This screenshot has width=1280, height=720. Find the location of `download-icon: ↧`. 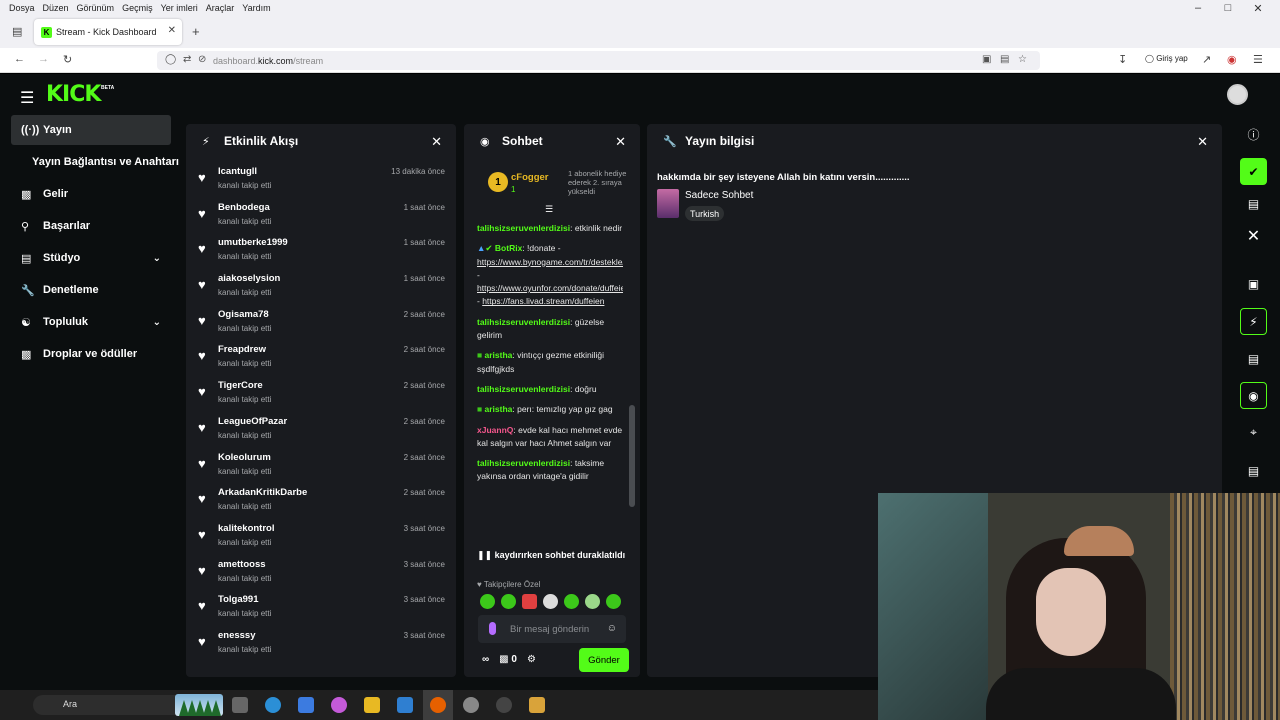

download-icon: ↧ is located at coordinates (1122, 59).